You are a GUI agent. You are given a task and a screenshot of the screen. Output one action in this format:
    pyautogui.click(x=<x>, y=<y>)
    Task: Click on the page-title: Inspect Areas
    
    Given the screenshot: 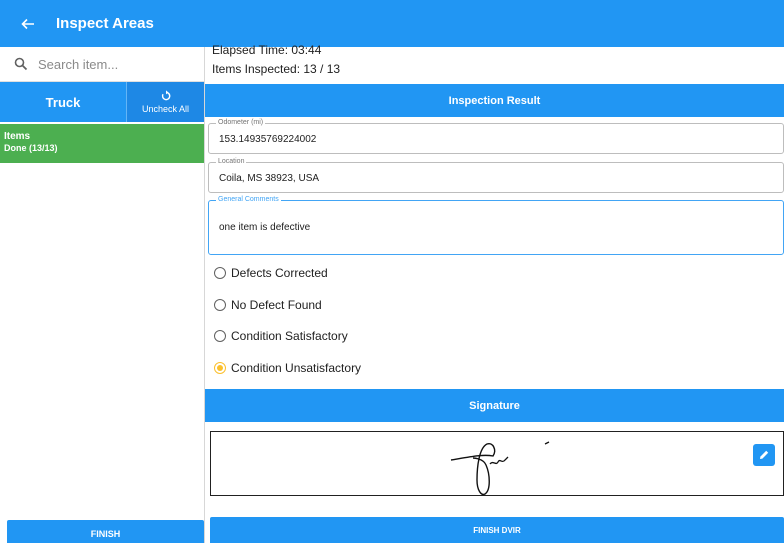 What is the action you would take?
    pyautogui.click(x=105, y=23)
    